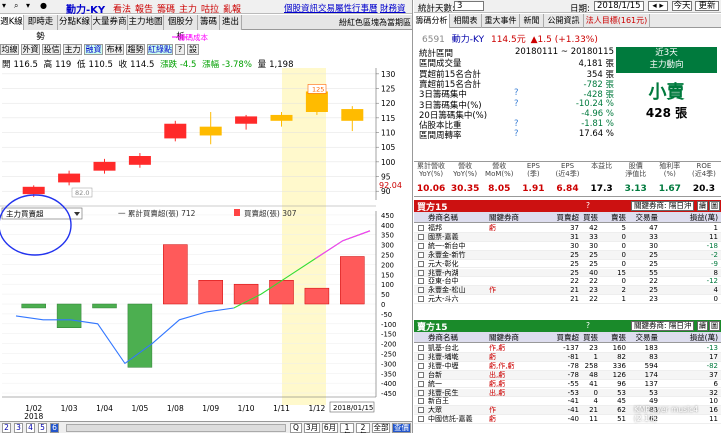 The width and height of the screenshot is (721, 433). What do you see at coordinates (466, 21) in the screenshot?
I see `tab-related: 相關表` at bounding box center [466, 21].